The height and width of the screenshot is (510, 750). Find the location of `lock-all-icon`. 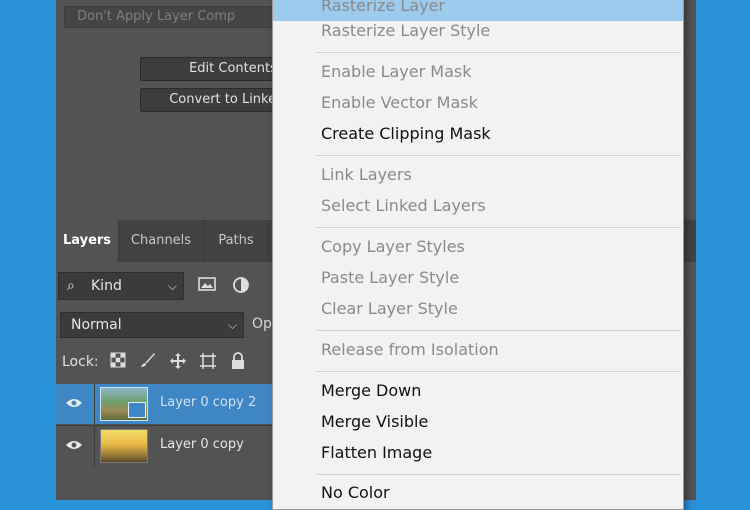

lock-all-icon is located at coordinates (238, 362).